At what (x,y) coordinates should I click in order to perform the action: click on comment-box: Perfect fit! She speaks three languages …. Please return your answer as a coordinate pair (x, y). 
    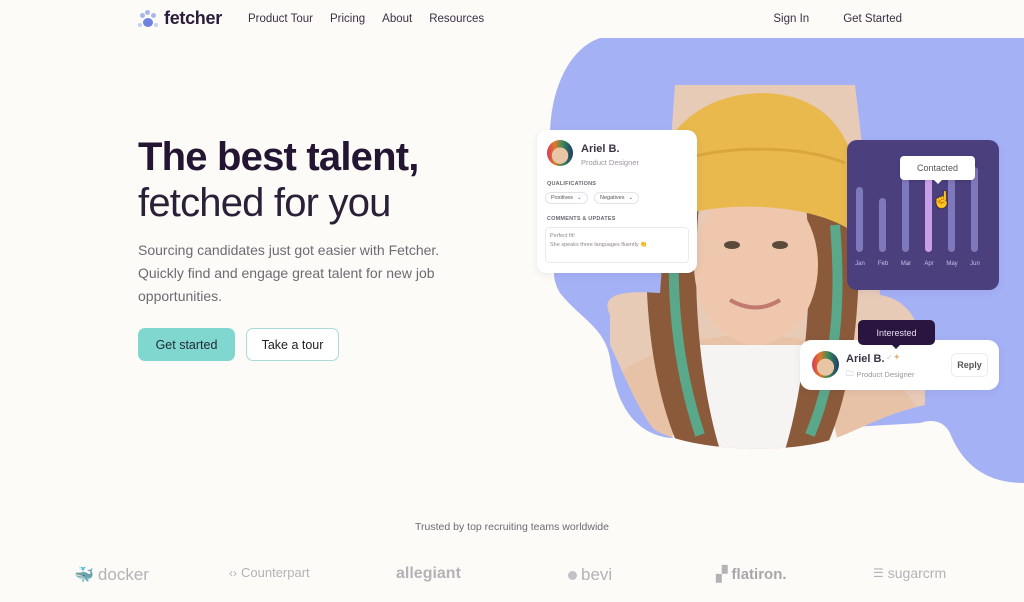
    Looking at the image, I should click on (617, 245).